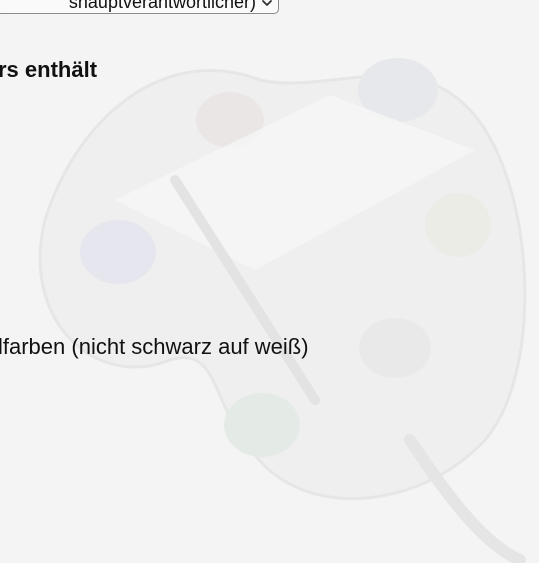 The width and height of the screenshot is (539, 563). I want to click on color-option-label: lfarben (nicht schwarz auf weiß), so click(154, 346).